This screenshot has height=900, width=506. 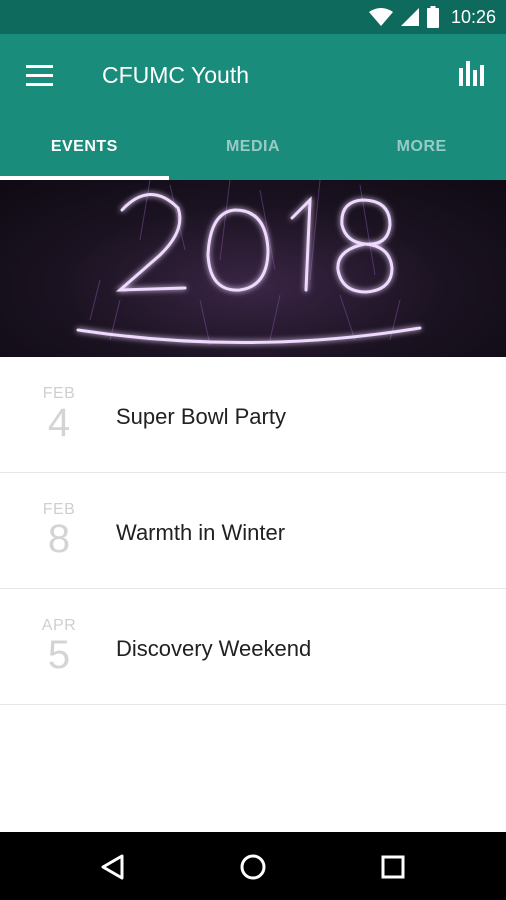 I want to click on recents-square-icon, so click(x=393, y=867).